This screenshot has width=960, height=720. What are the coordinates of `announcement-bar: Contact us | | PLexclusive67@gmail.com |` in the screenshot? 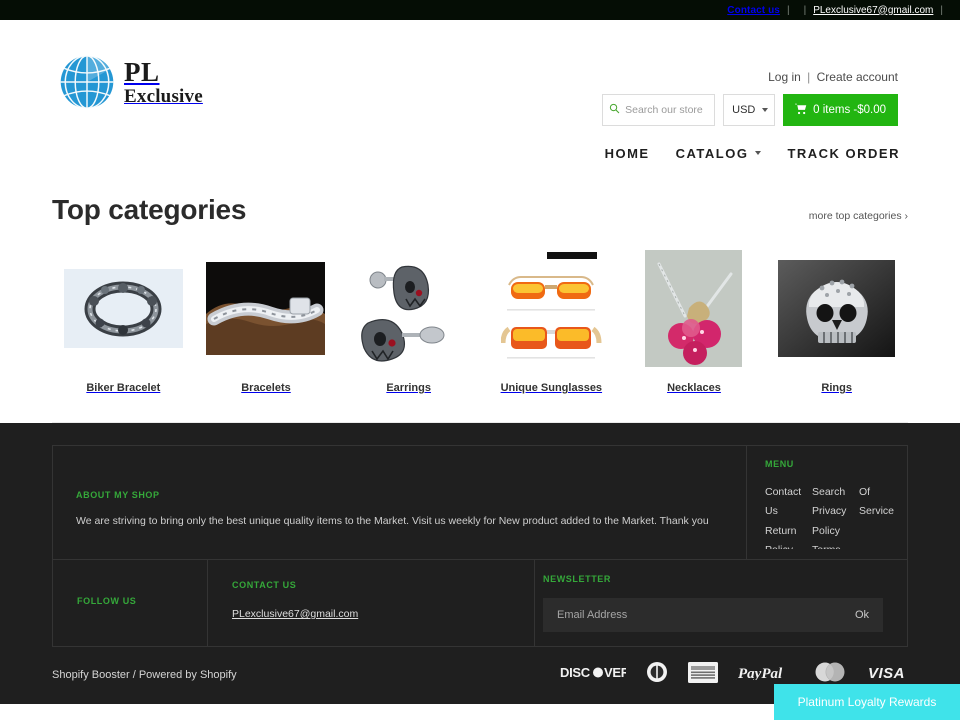 It's located at (480, 10).